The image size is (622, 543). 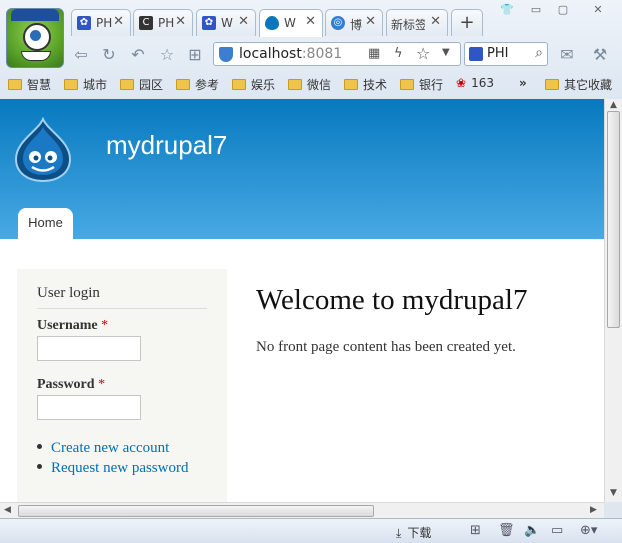 What do you see at coordinates (338, 23) in the screenshot?
I see `globe-icon: ◎` at bounding box center [338, 23].